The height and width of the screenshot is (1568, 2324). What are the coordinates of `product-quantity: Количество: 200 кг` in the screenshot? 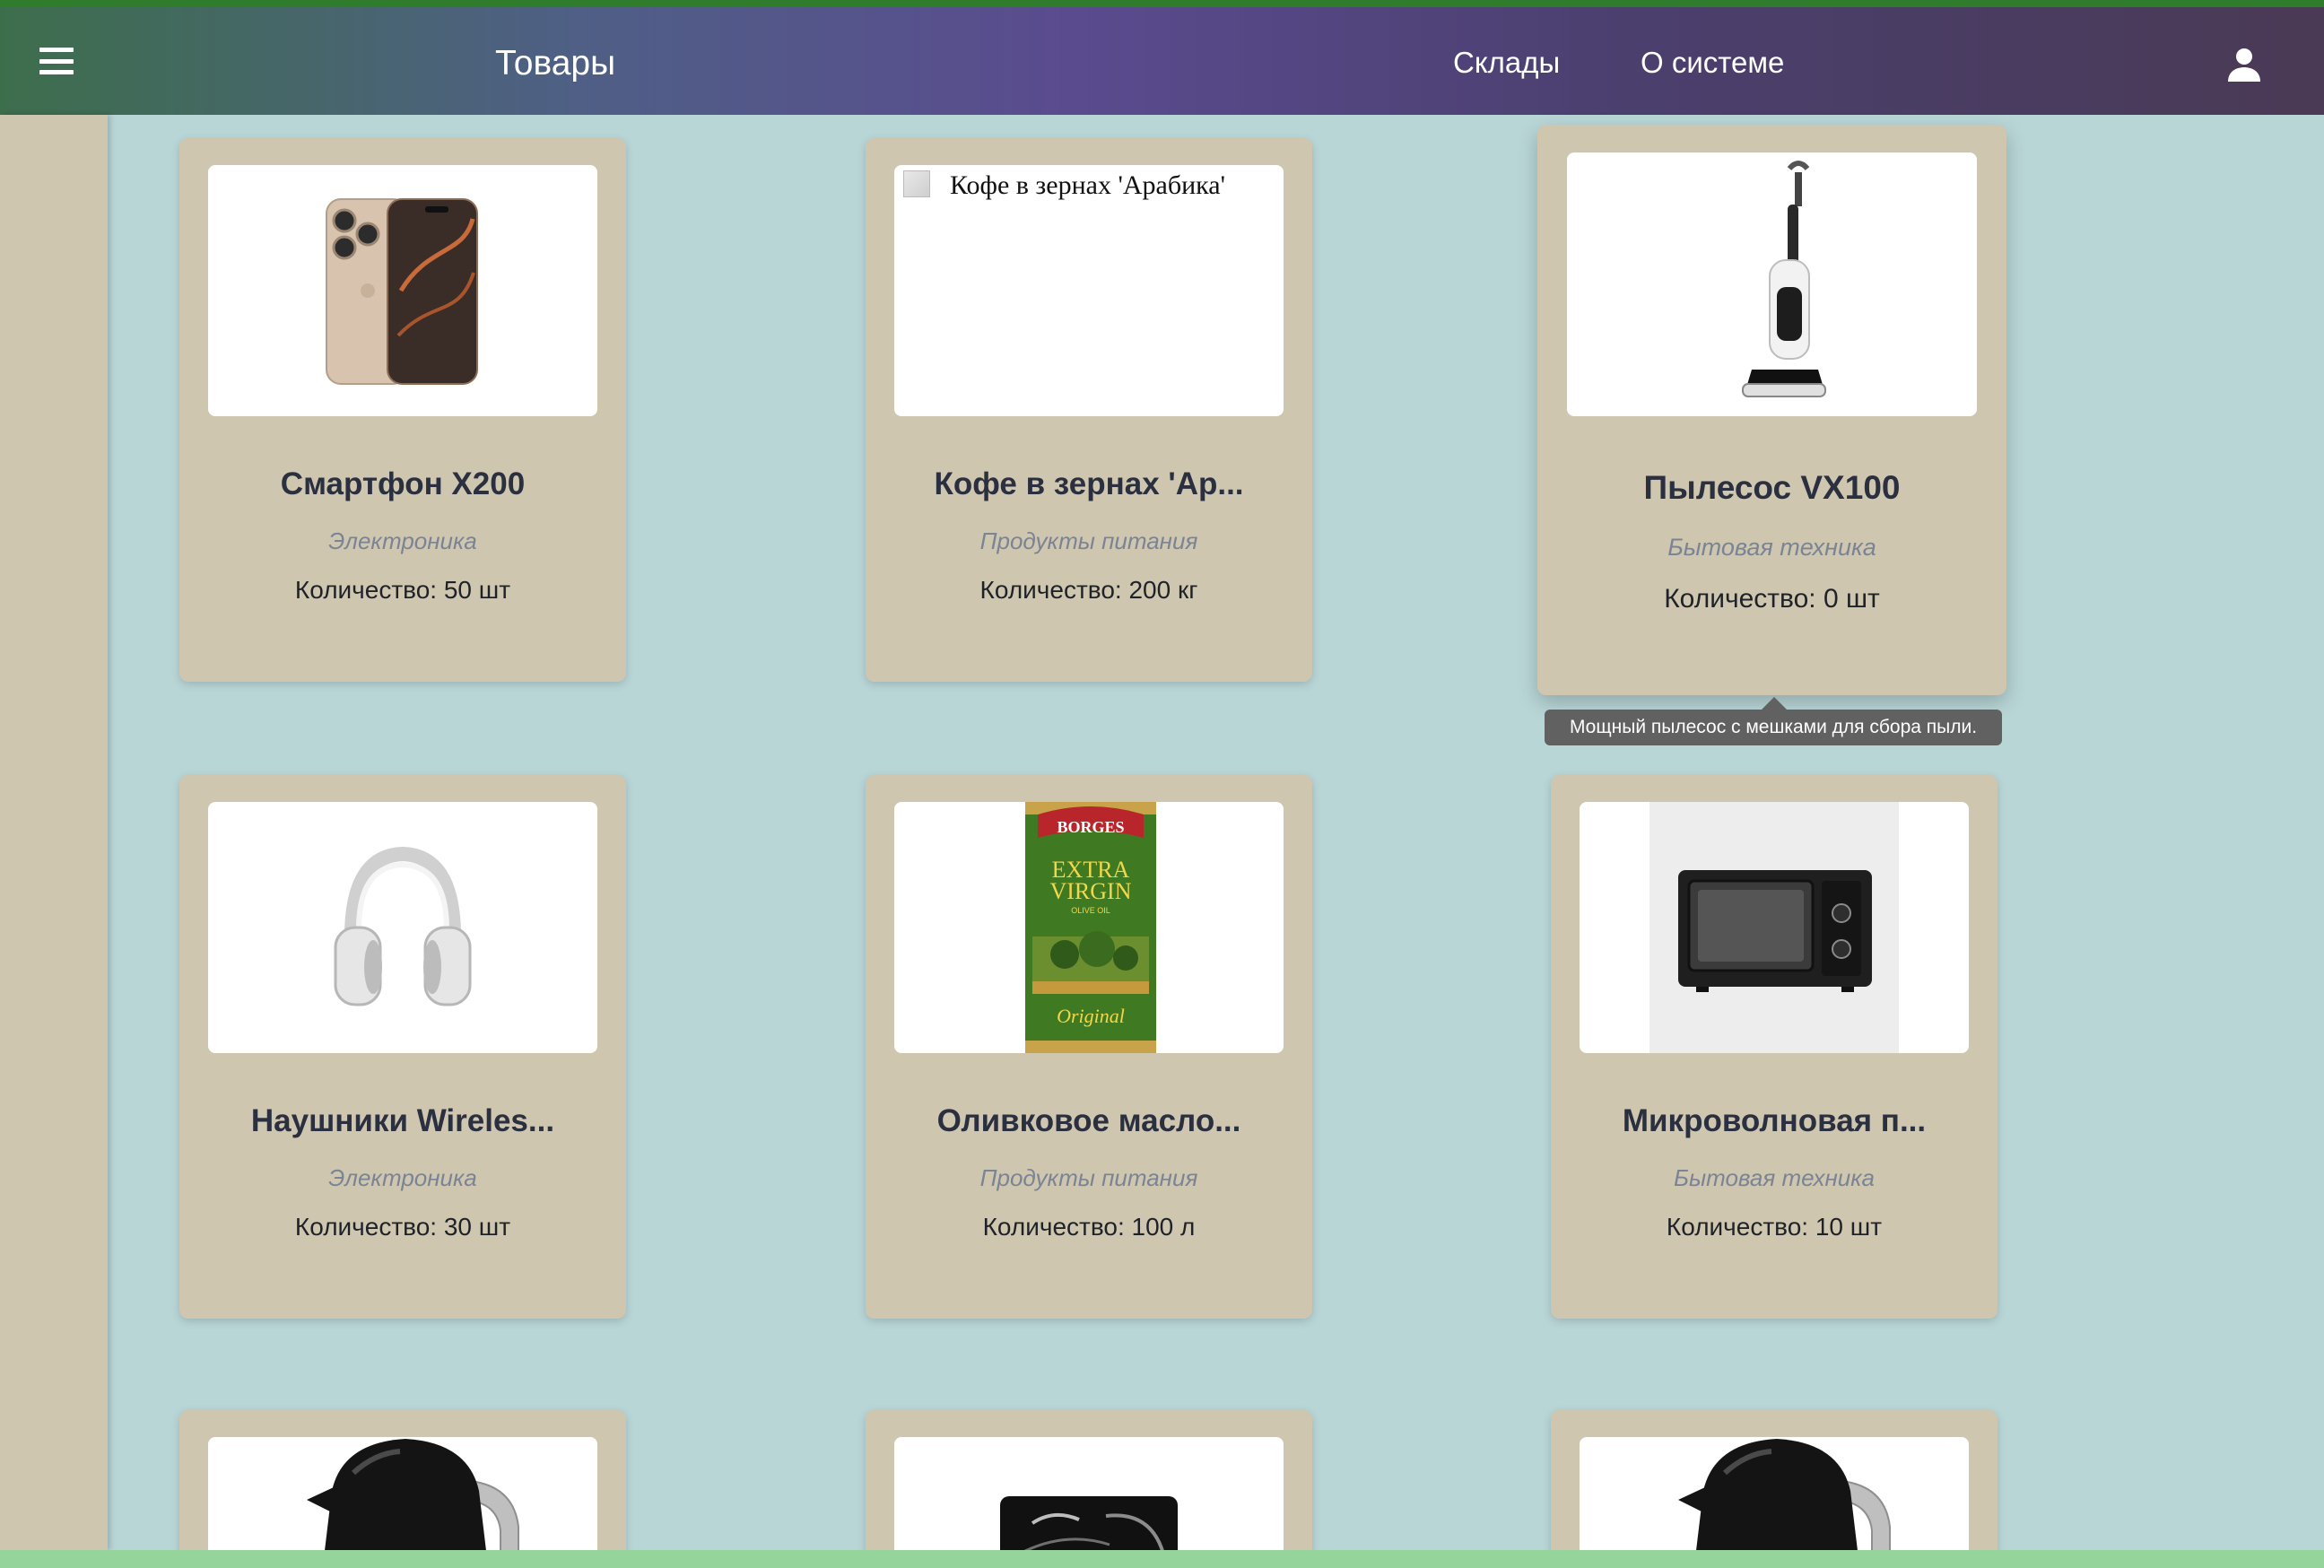 It's located at (1088, 590).